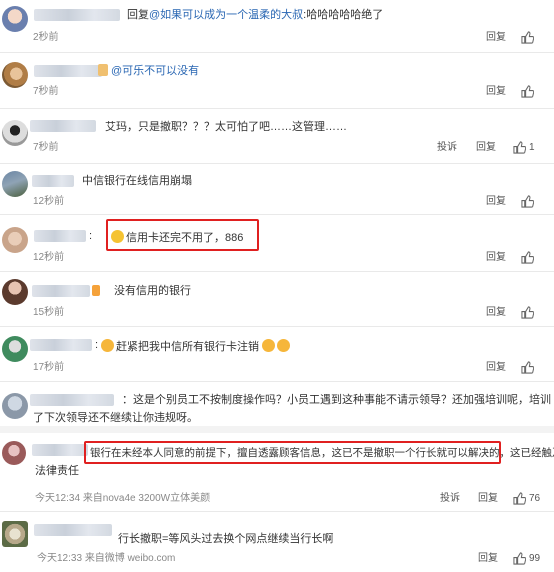  Describe the element at coordinates (336, 400) in the screenshot. I see `comment-text-line-1: ：这是个别员工不按制度操作吗？小员工遇到这种事能不请示领导？还加强培训呢，培训` at that location.